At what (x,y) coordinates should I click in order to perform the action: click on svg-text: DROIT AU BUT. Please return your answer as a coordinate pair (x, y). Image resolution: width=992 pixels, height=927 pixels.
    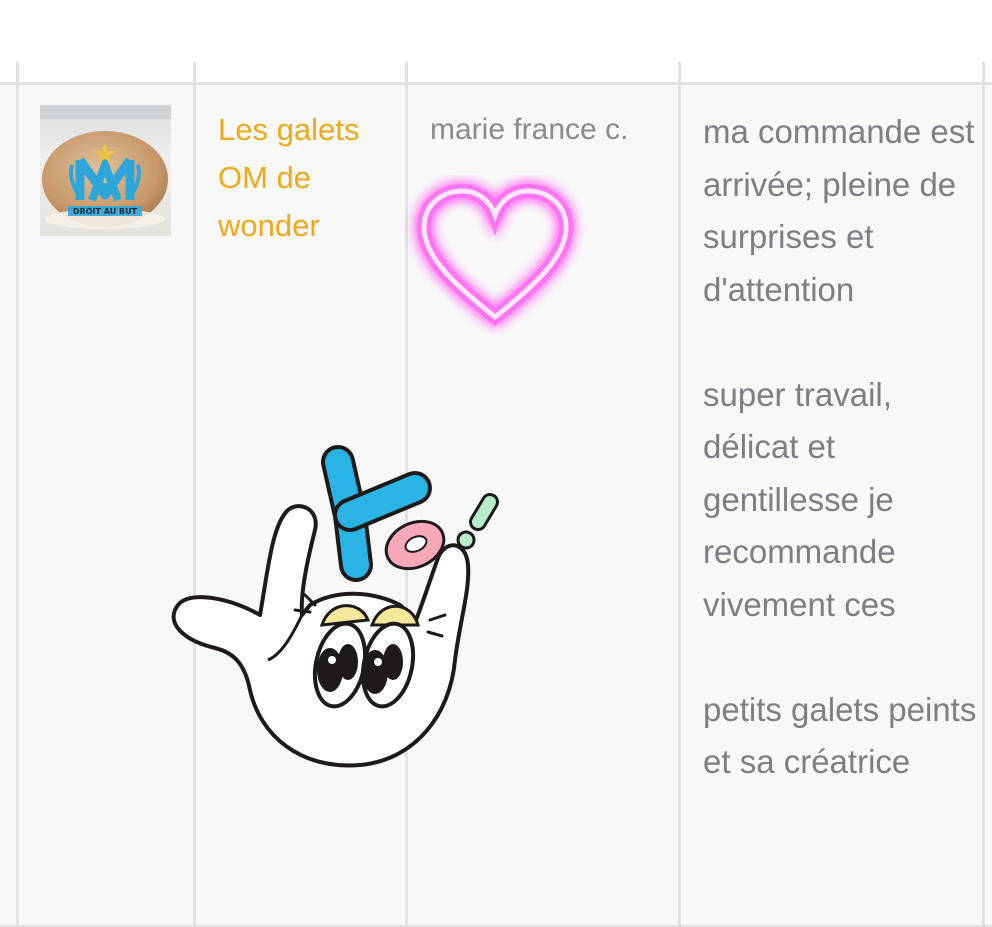
    Looking at the image, I should click on (105, 211).